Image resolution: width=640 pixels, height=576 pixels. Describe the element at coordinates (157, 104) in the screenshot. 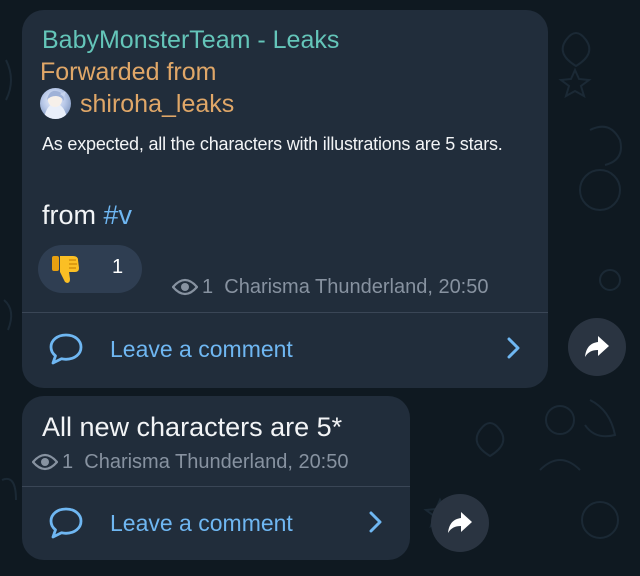

I see `source-channel-name: shiroha_leaks` at that location.